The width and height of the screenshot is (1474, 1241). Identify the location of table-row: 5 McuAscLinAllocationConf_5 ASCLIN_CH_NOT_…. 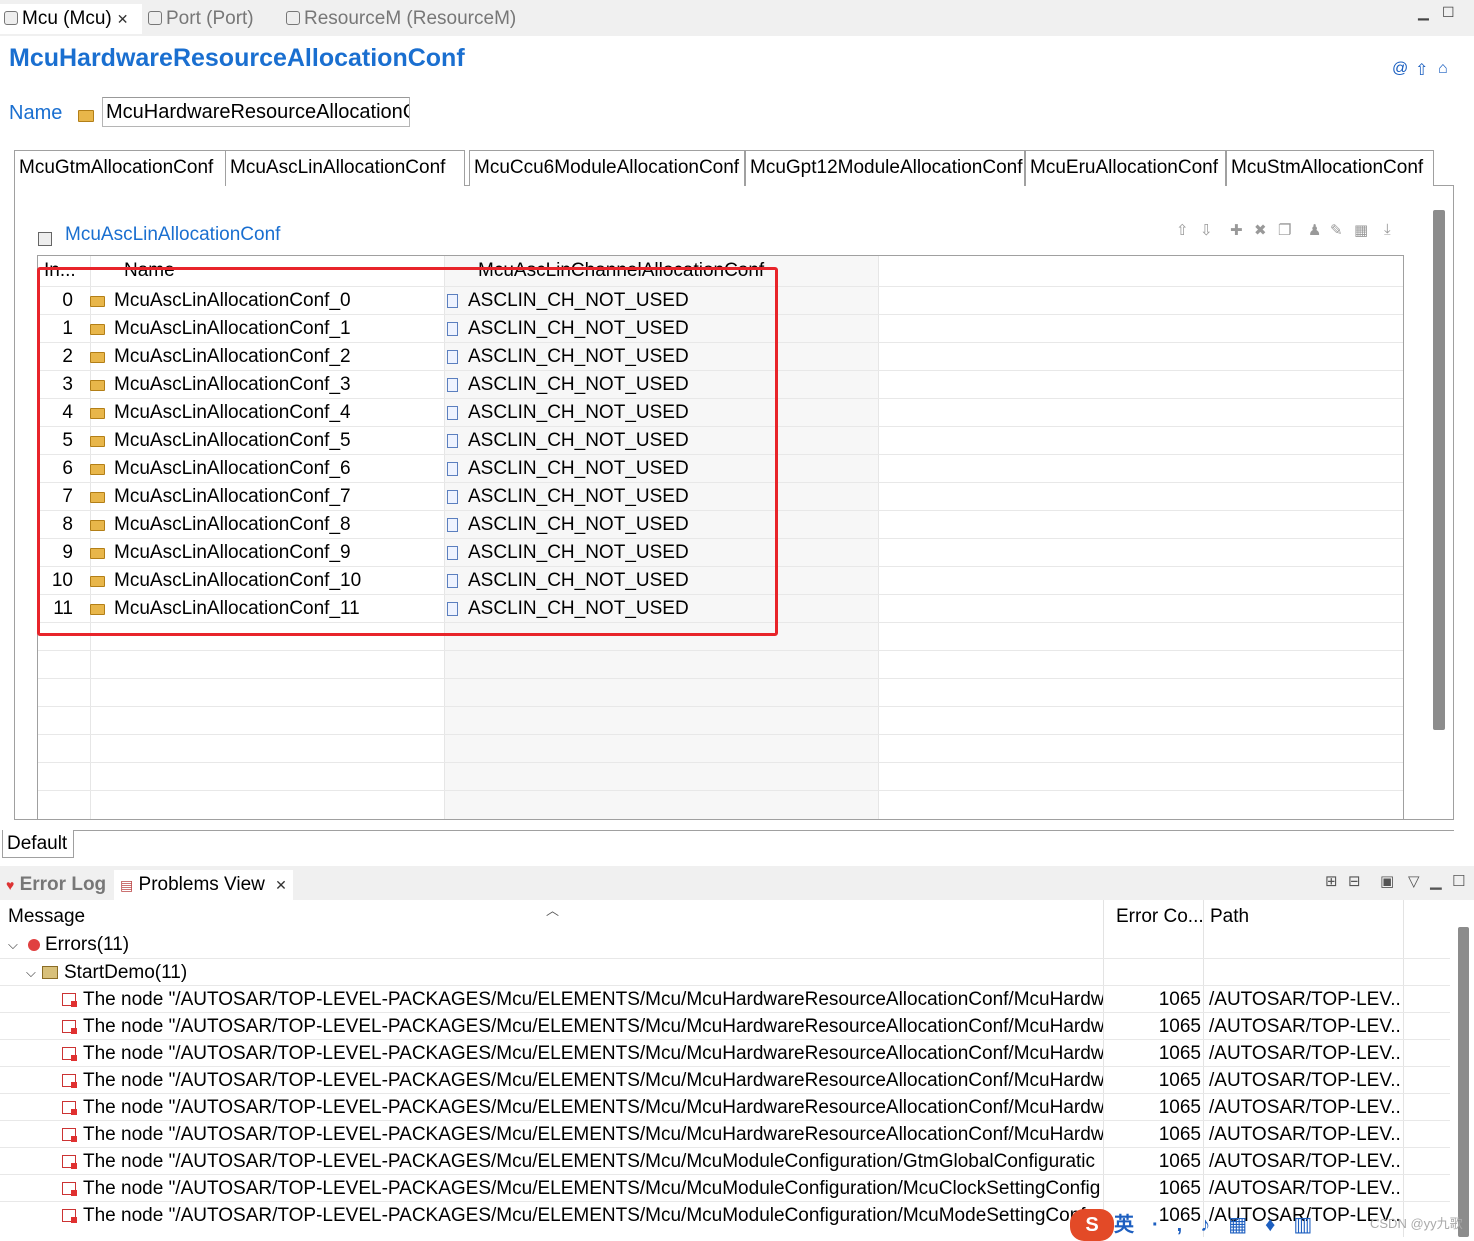
(720, 440).